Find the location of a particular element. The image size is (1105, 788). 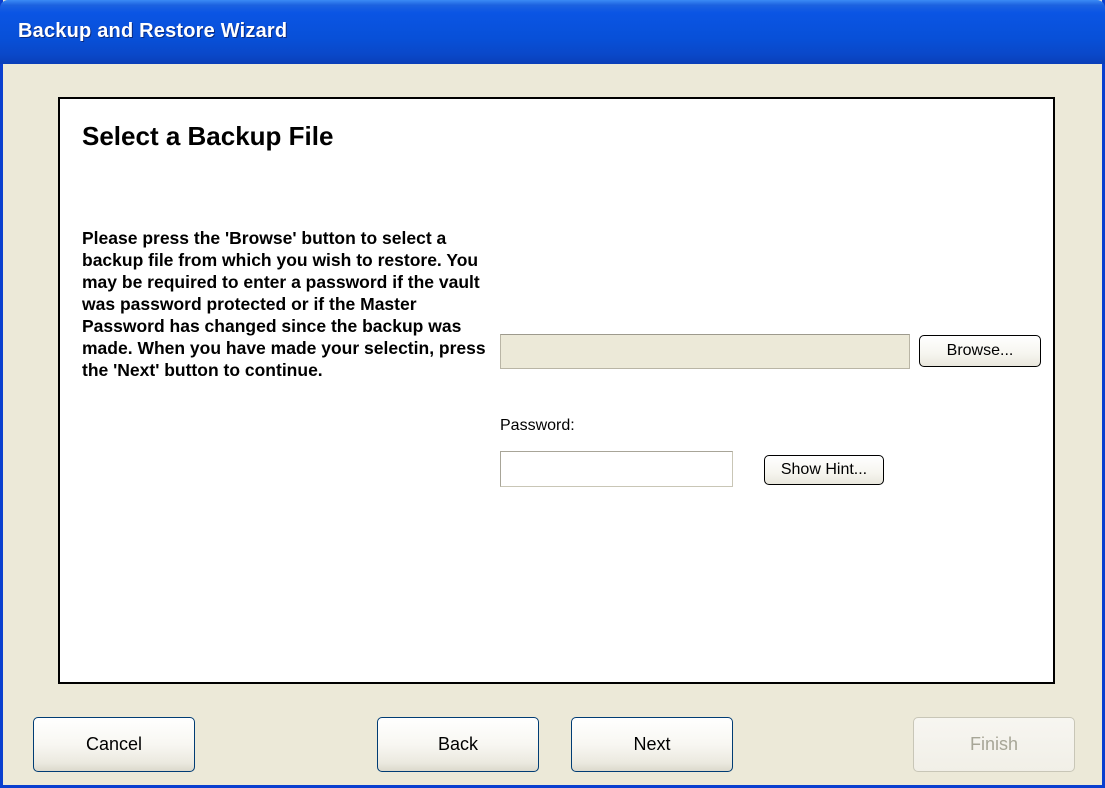

backup-file-path-field is located at coordinates (705, 351).